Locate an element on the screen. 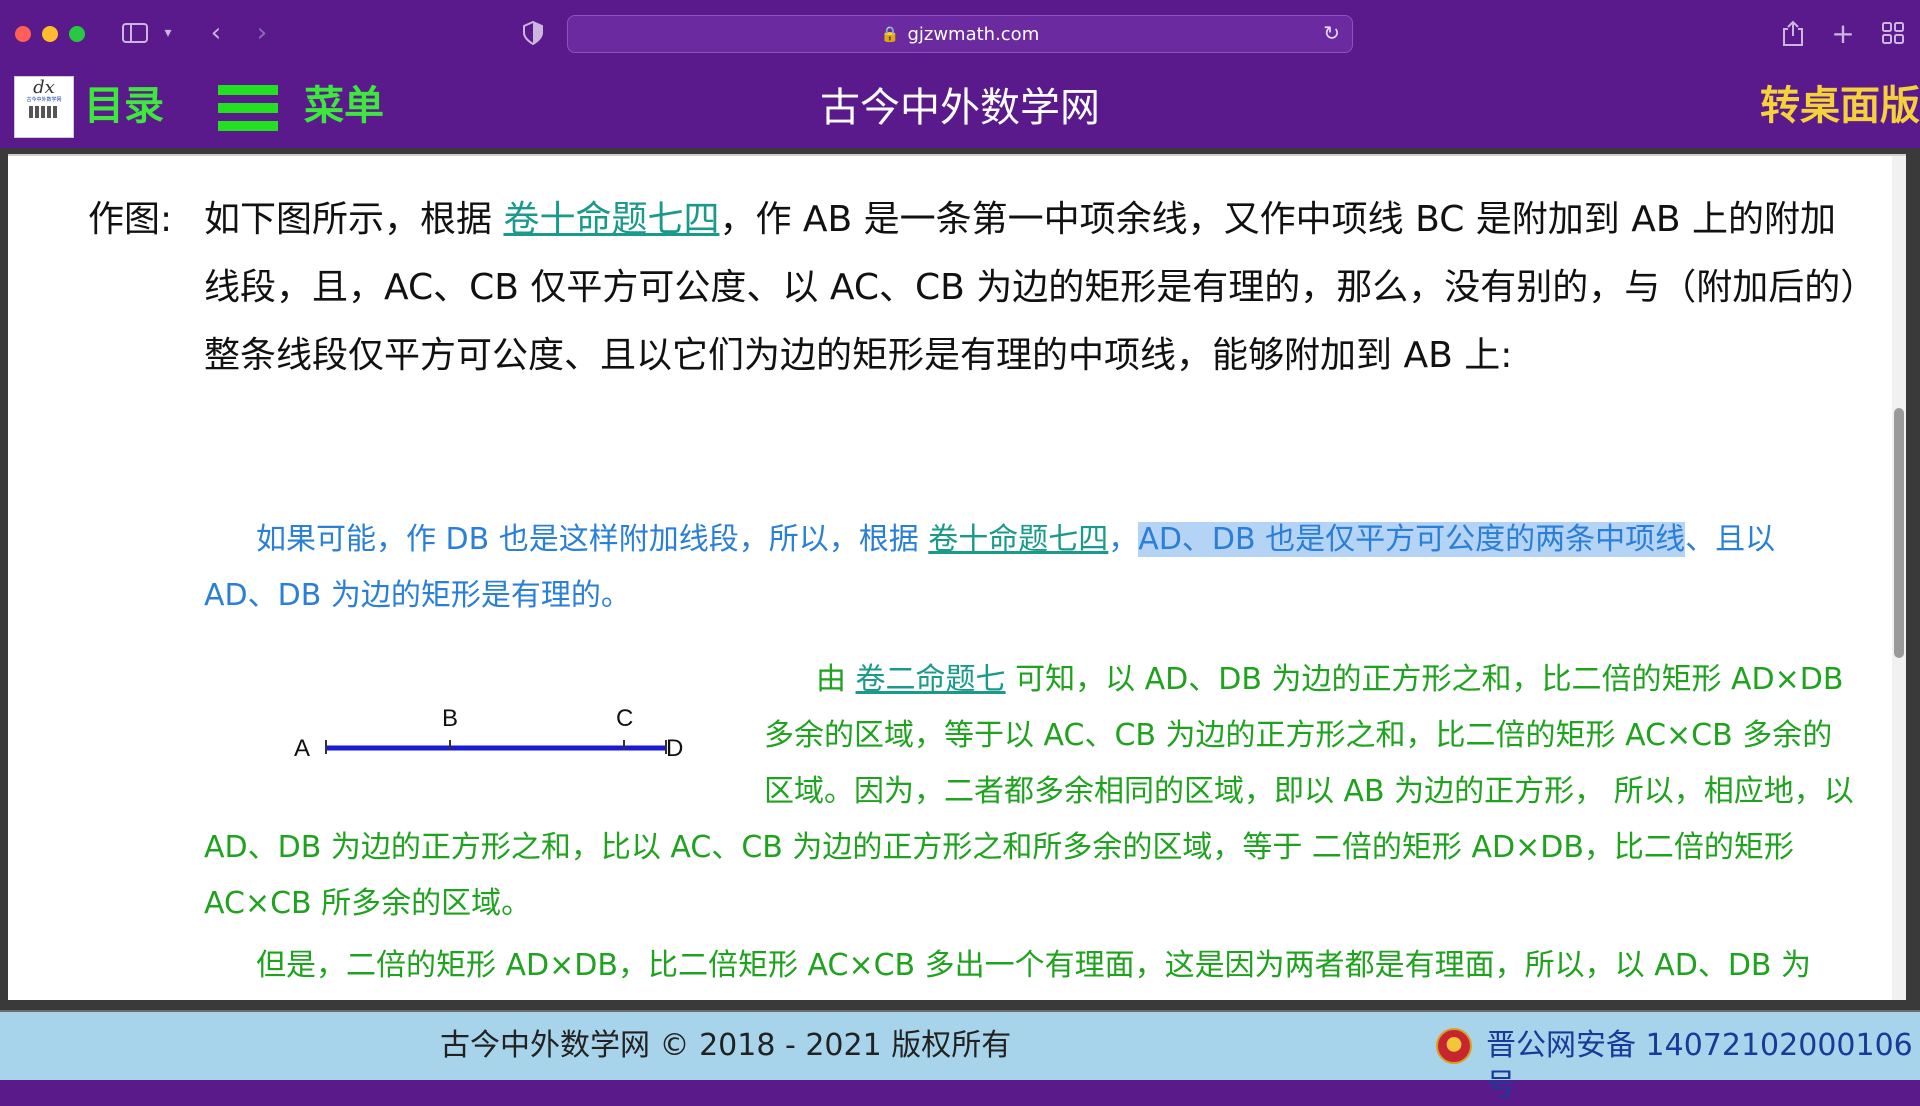 The width and height of the screenshot is (1920, 1106). selected-text: AD、DB 也是仅平方可公度的两条中项线 is located at coordinates (1412, 539).